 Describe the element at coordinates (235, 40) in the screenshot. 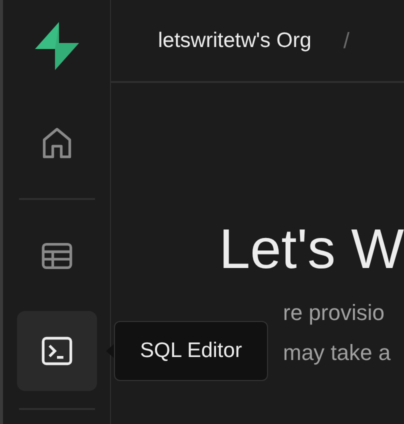

I see `org-name: letswritetw's Org` at that location.